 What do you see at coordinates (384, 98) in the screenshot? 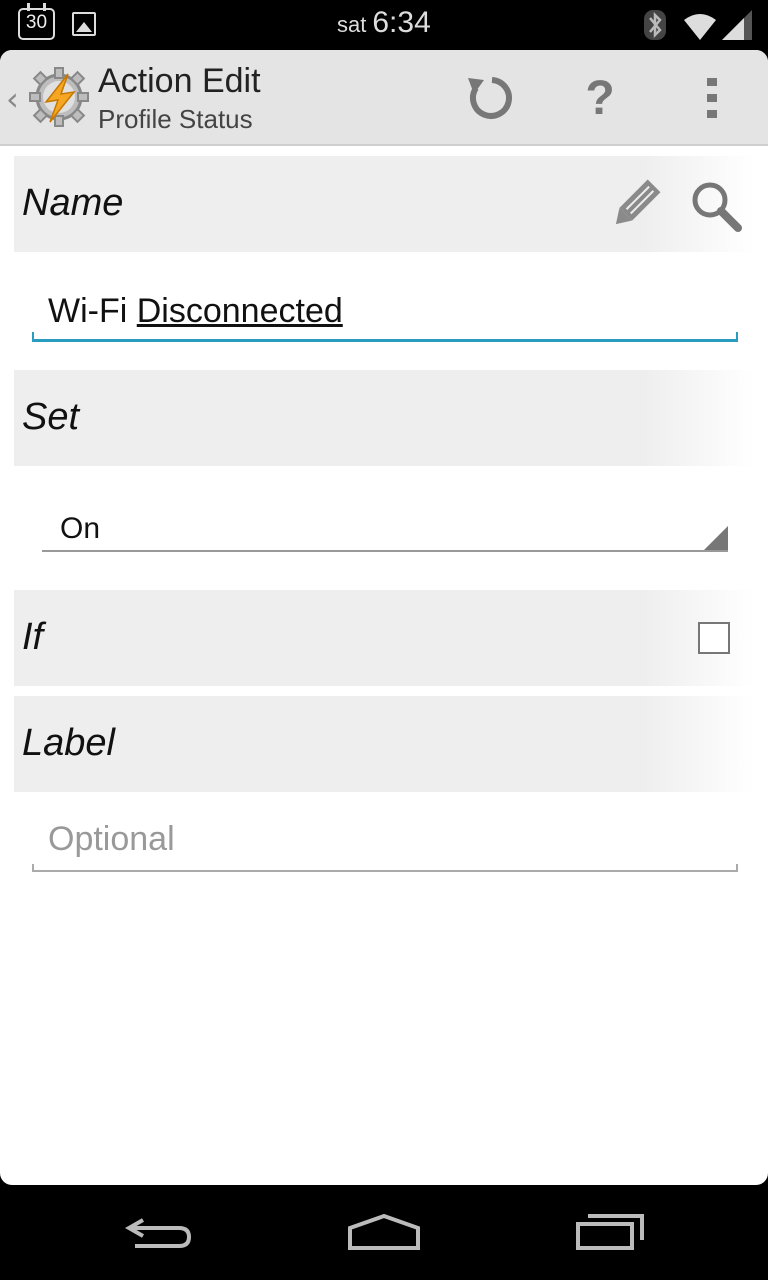
I see `action-bar: ‹ Action Edit Profile Status ?` at bounding box center [384, 98].